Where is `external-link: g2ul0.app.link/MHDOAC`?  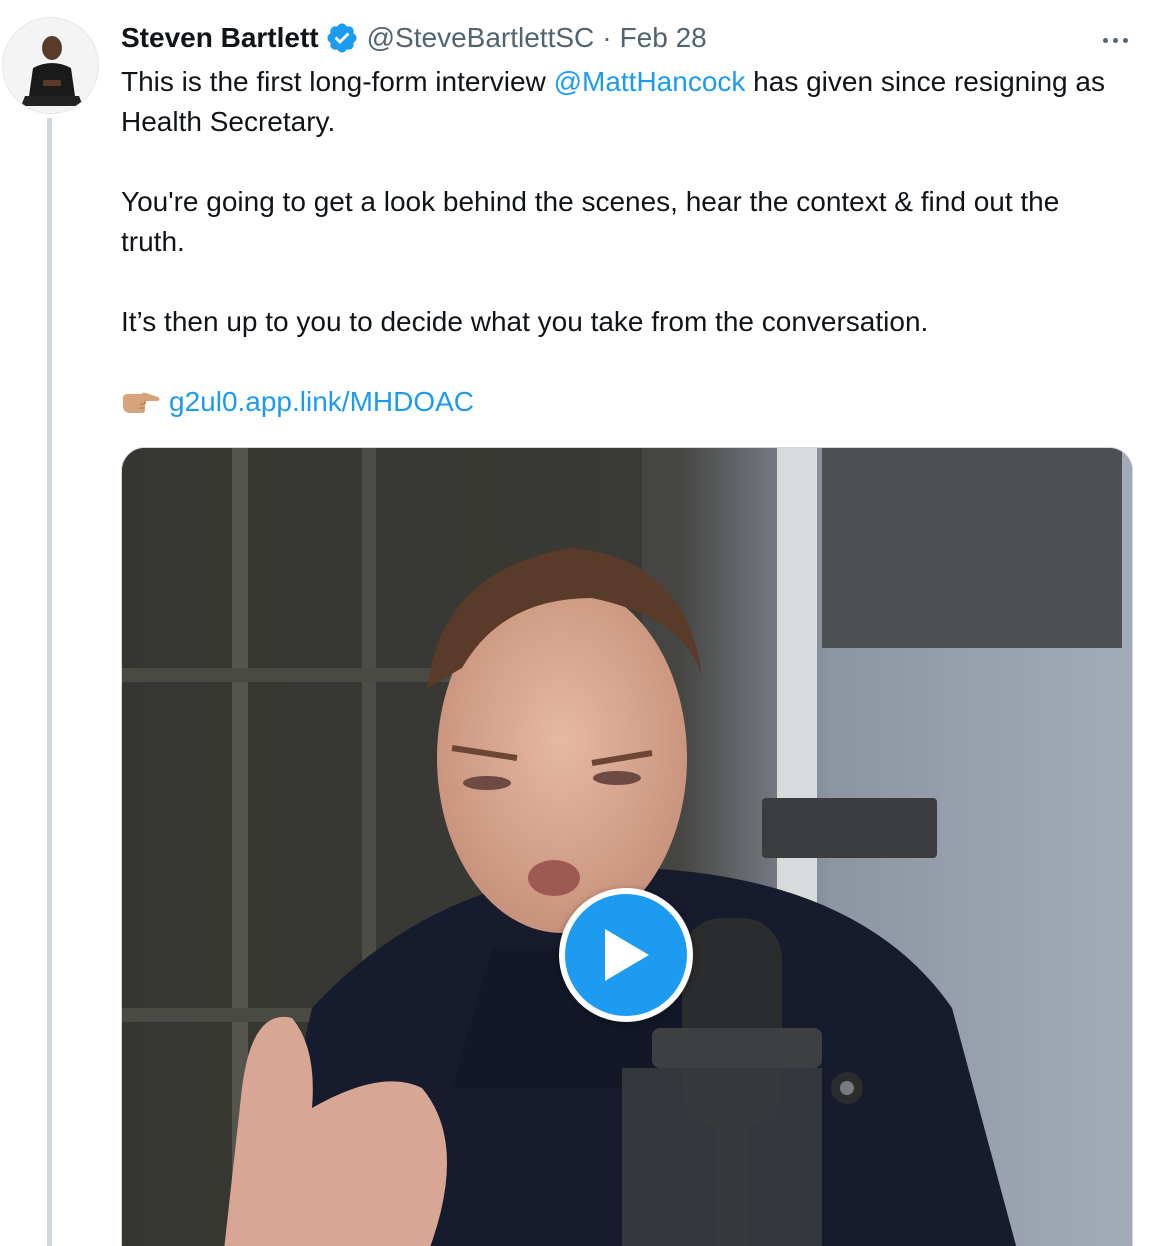 external-link: g2ul0.app.link/MHDOAC is located at coordinates (321, 402).